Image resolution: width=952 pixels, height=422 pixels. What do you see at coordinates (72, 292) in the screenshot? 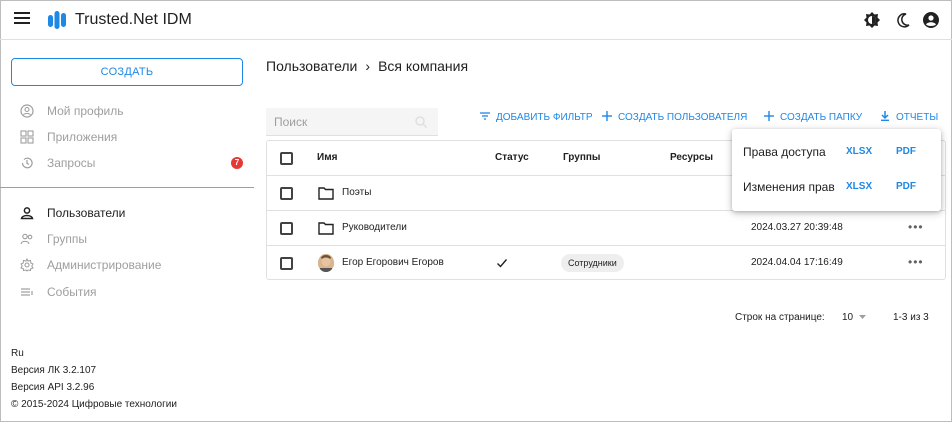
I see `sidebar-item-label: События` at bounding box center [72, 292].